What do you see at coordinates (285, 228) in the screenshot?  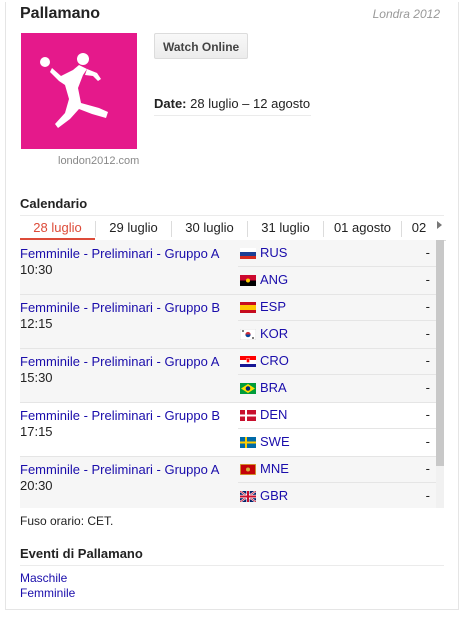 I see `tab-31-luglio: 31 luglio` at bounding box center [285, 228].